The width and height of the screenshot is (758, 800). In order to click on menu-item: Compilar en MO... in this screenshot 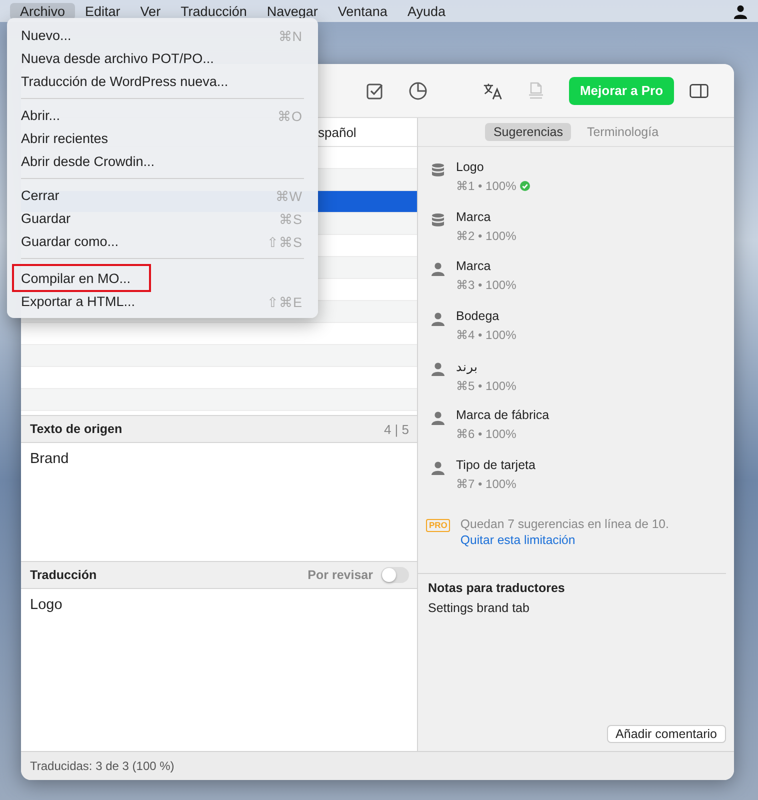, I will do `click(81, 278)`.